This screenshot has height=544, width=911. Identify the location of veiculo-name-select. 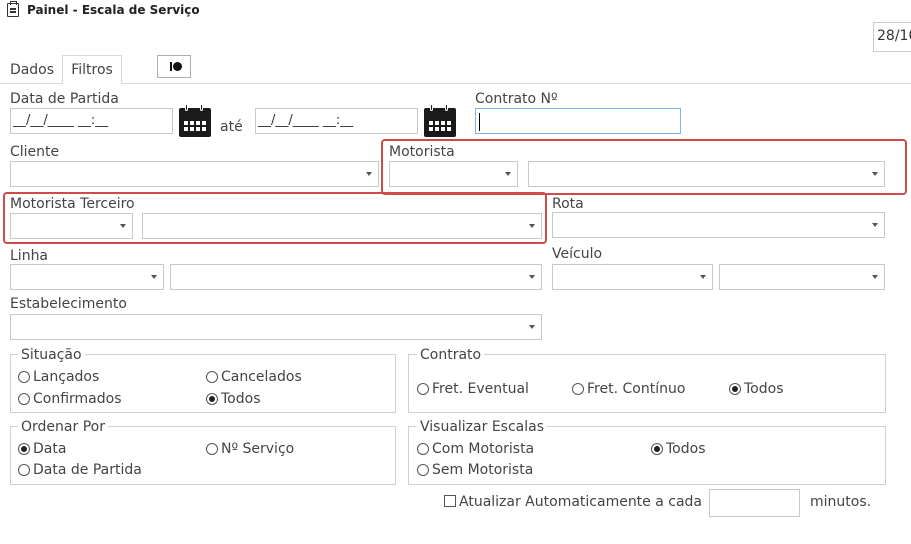
(802, 277).